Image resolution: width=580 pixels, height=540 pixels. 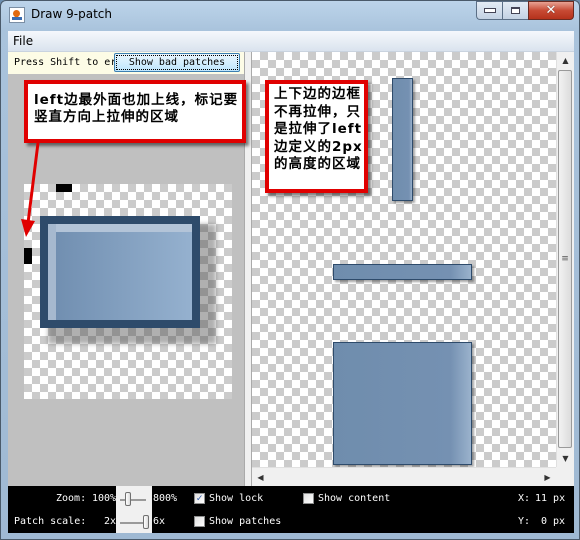 What do you see at coordinates (290, 16) in the screenshot?
I see `title-bar: Draw 9-patch ✕` at bounding box center [290, 16].